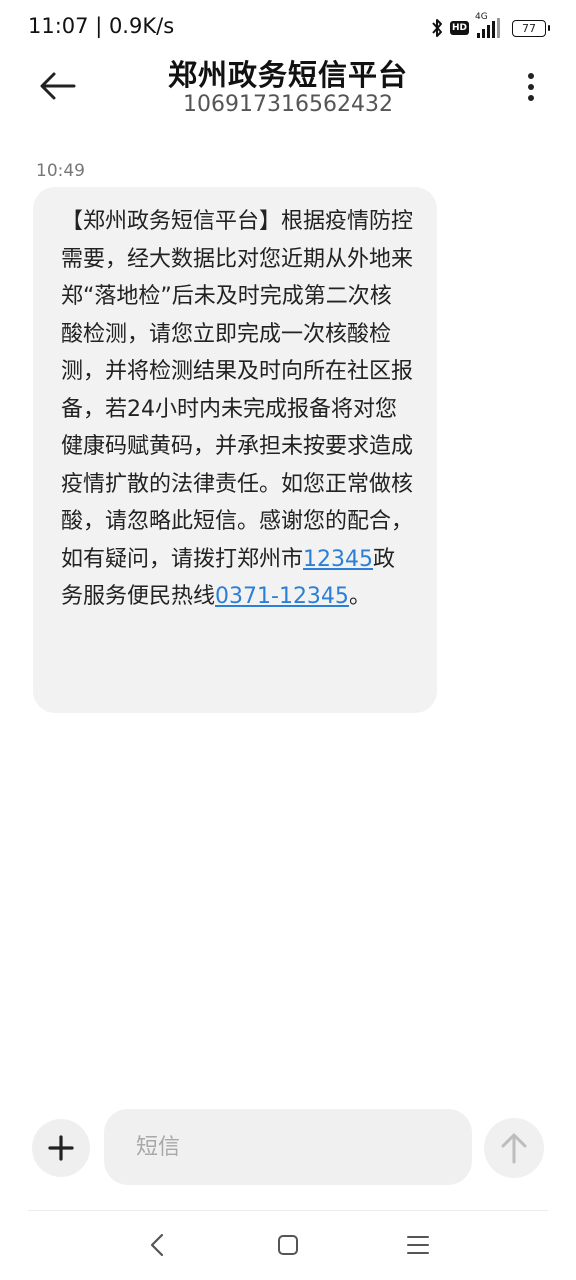  Describe the element at coordinates (288, 28) in the screenshot. I see `status-bar: 11:07 | 0.9K/s HD 4G 77` at that location.